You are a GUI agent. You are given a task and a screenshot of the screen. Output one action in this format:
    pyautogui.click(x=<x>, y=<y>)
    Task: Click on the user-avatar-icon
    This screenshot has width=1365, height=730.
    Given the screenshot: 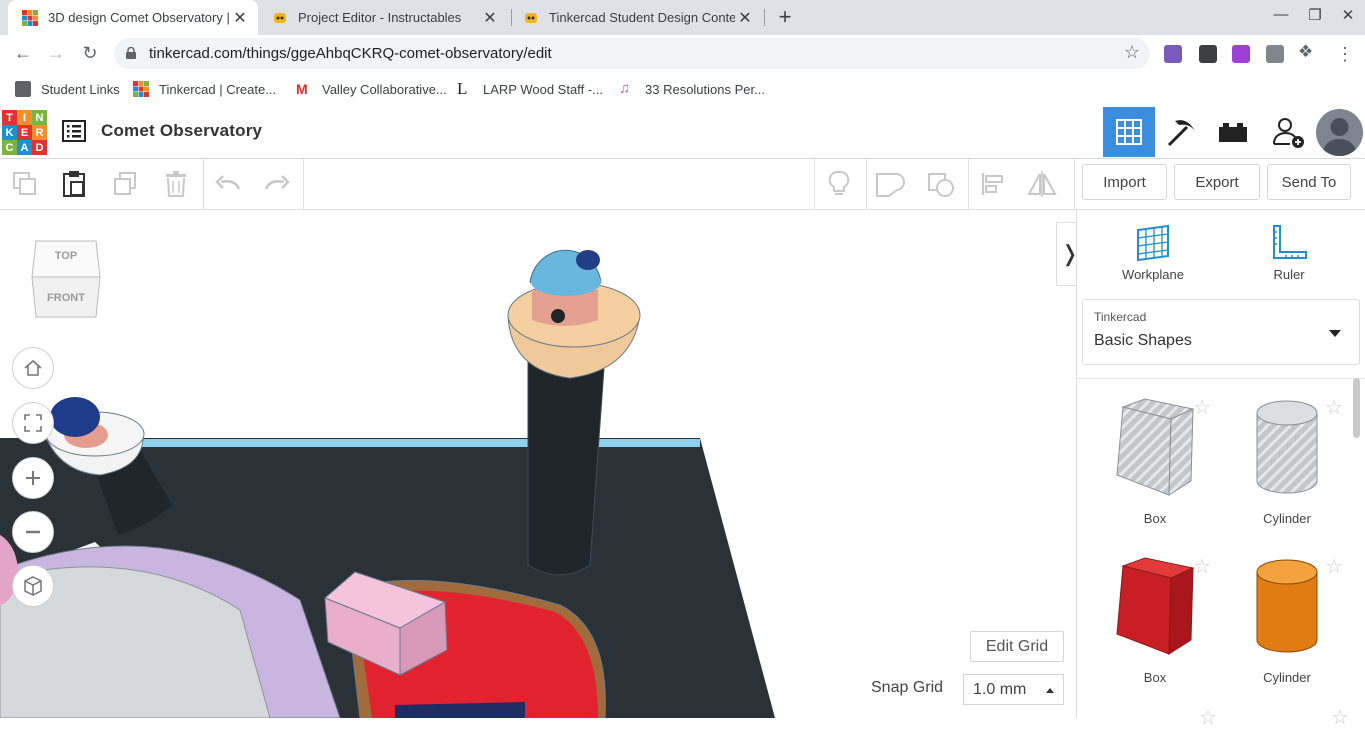 What is the action you would take?
    pyautogui.click(x=1339, y=132)
    